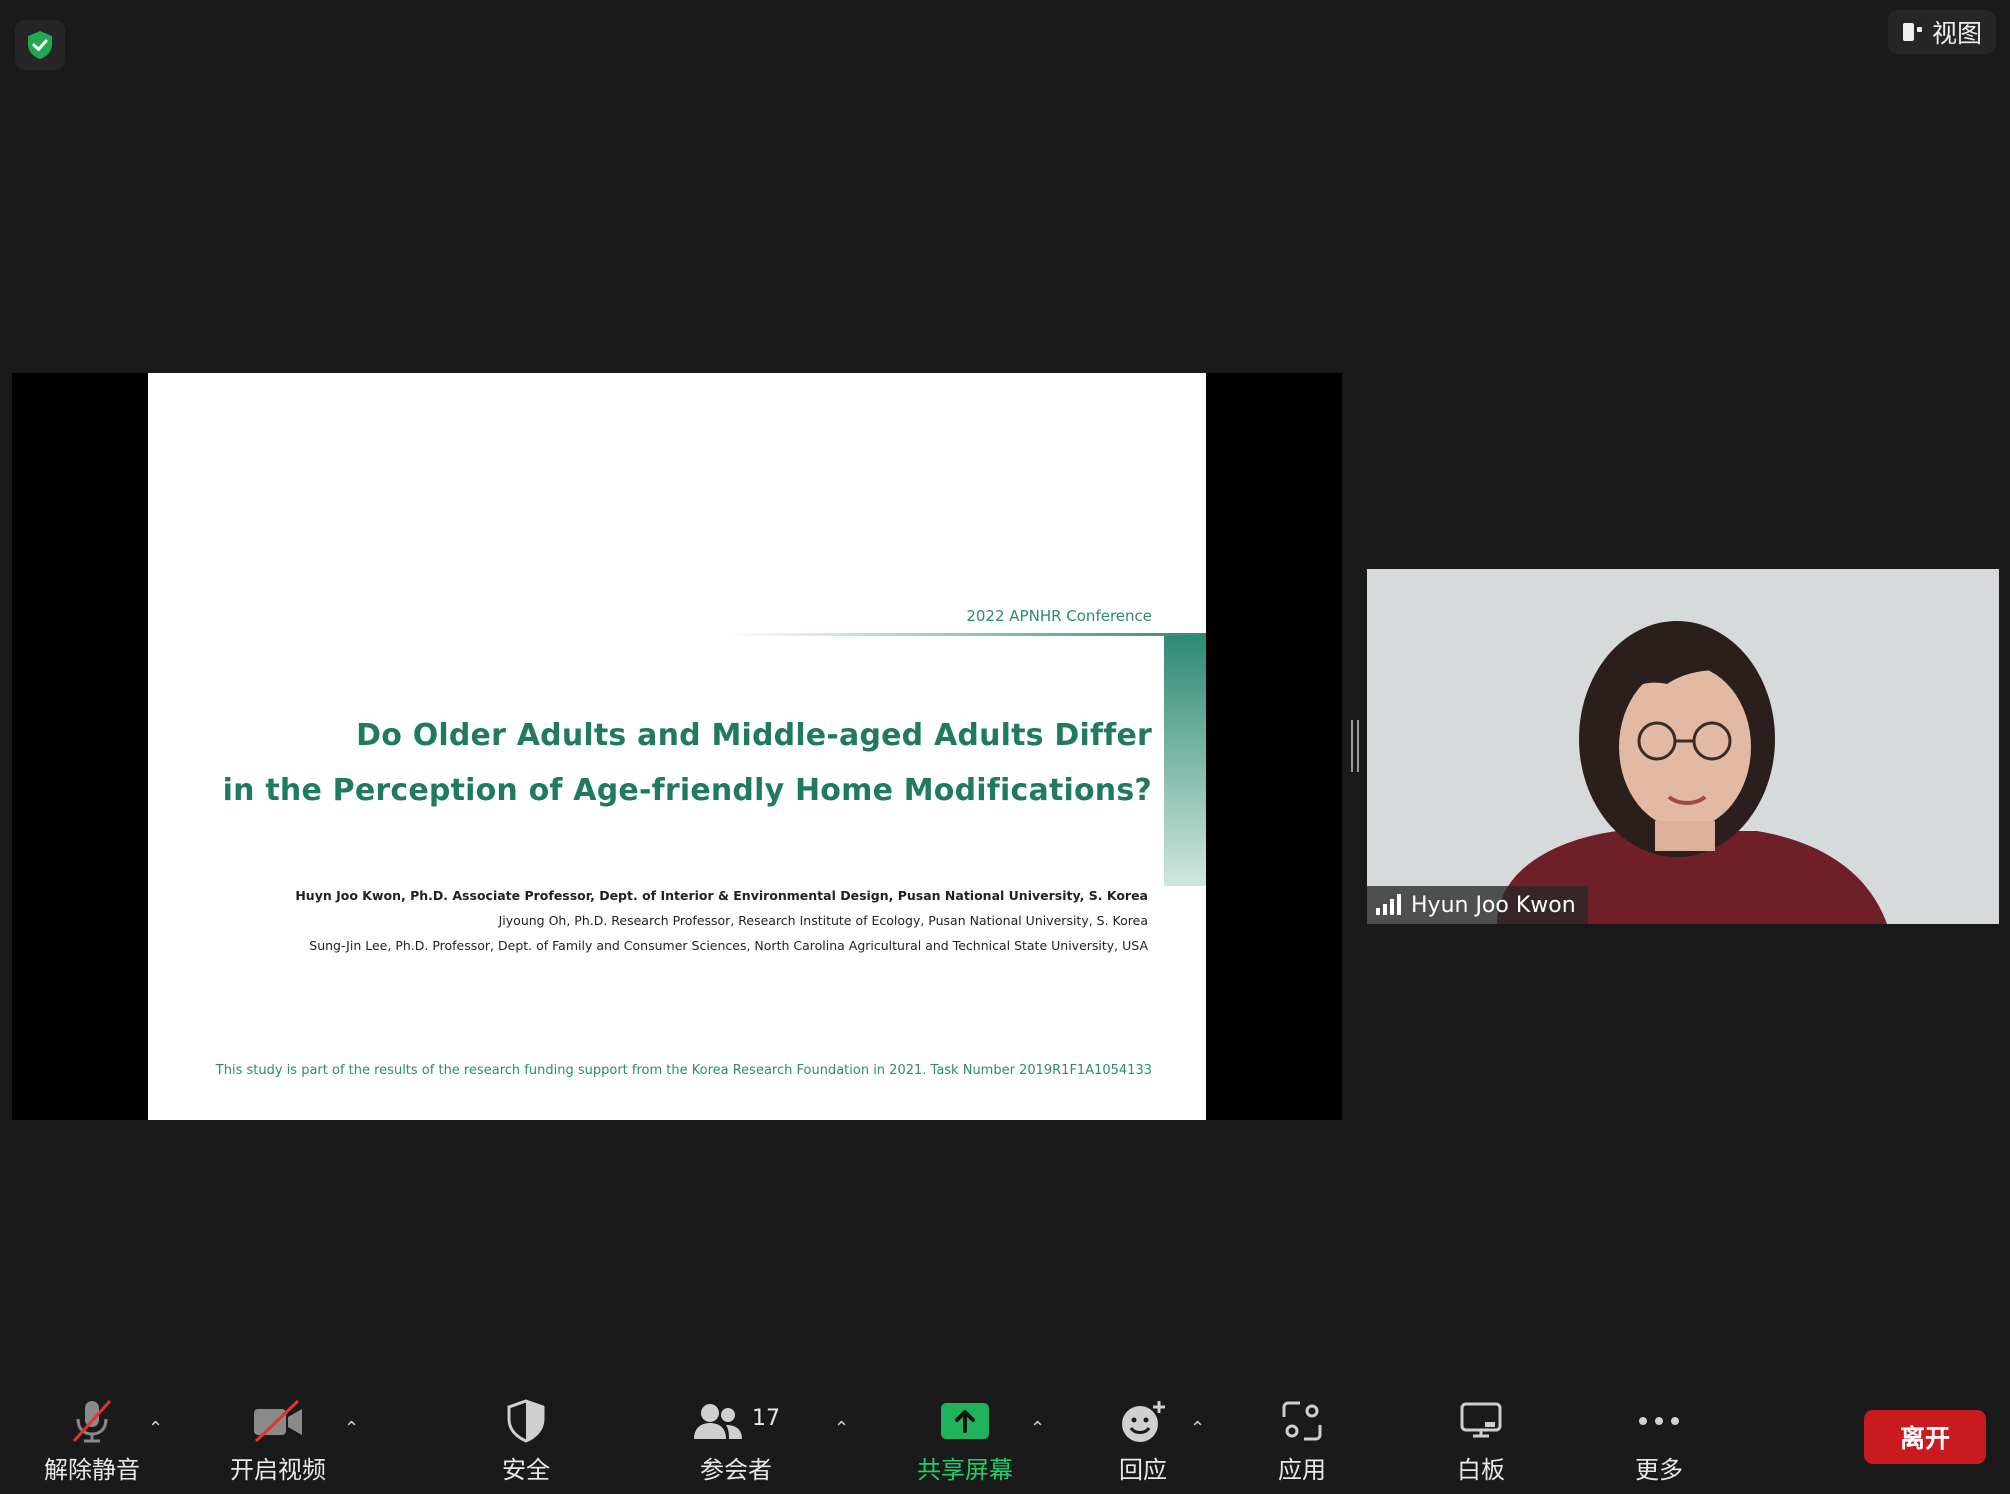 This screenshot has width=2010, height=1494. What do you see at coordinates (526, 1421) in the screenshot?
I see `security-shield-icon` at bounding box center [526, 1421].